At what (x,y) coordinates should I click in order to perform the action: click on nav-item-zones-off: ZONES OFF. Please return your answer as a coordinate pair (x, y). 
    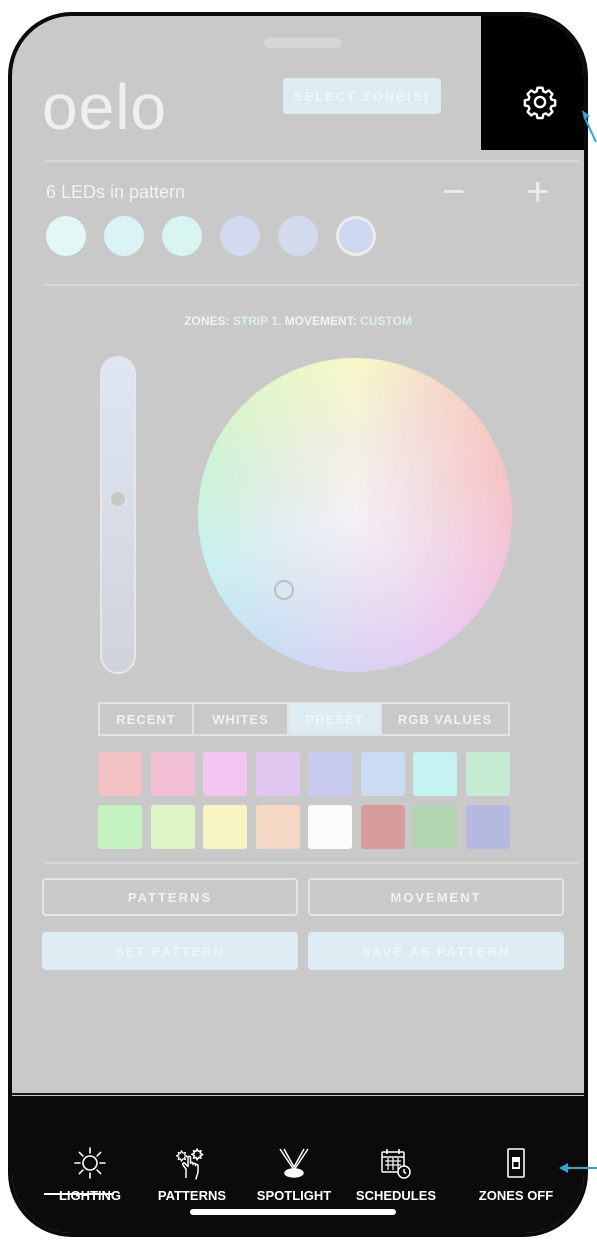
    Looking at the image, I should click on (516, 1174).